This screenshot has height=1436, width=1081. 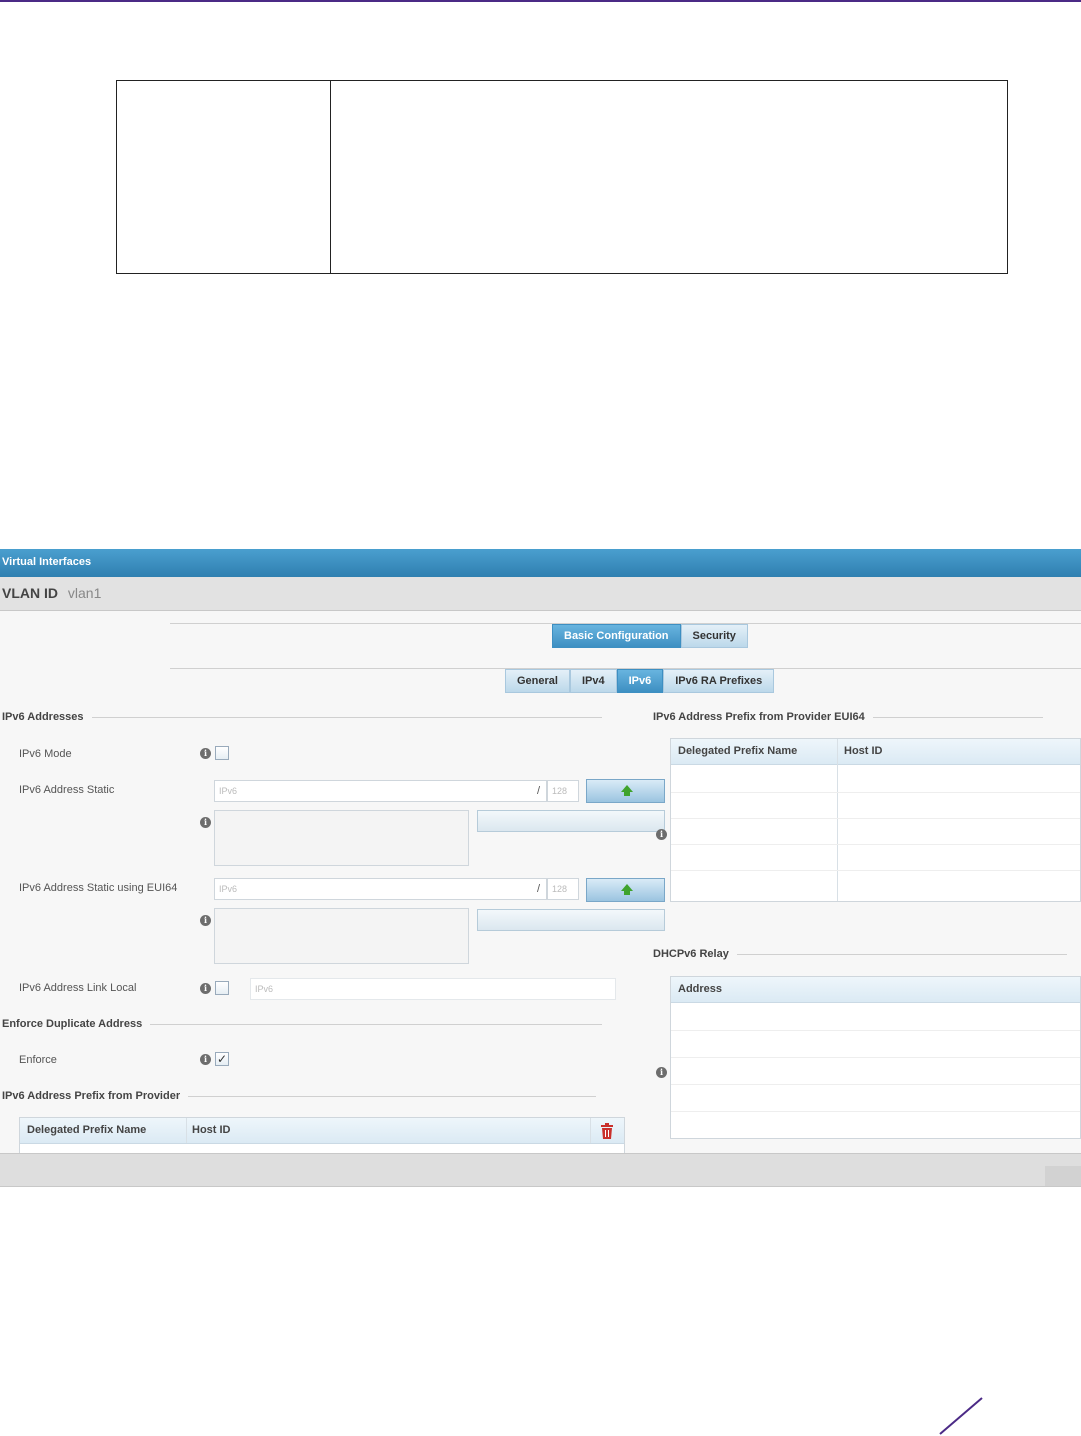 I want to click on eui64-provider-title-text: IPv6 Address Prefix from Provider EUI64, so click(x=759, y=717).